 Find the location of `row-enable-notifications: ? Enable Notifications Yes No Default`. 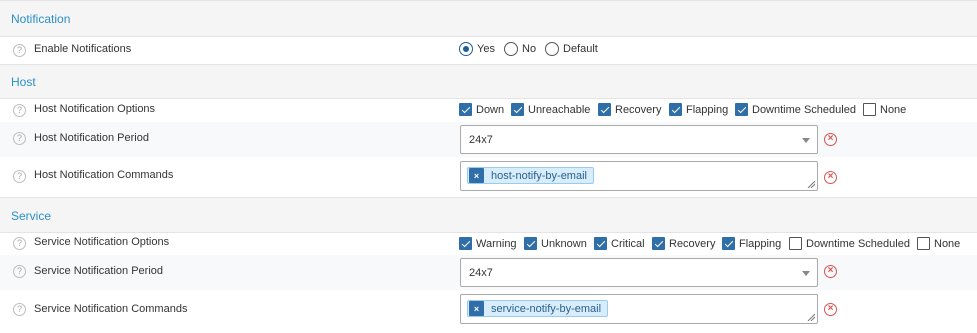

row-enable-notifications: ? Enable Notifications Yes No Default is located at coordinates (488, 50).